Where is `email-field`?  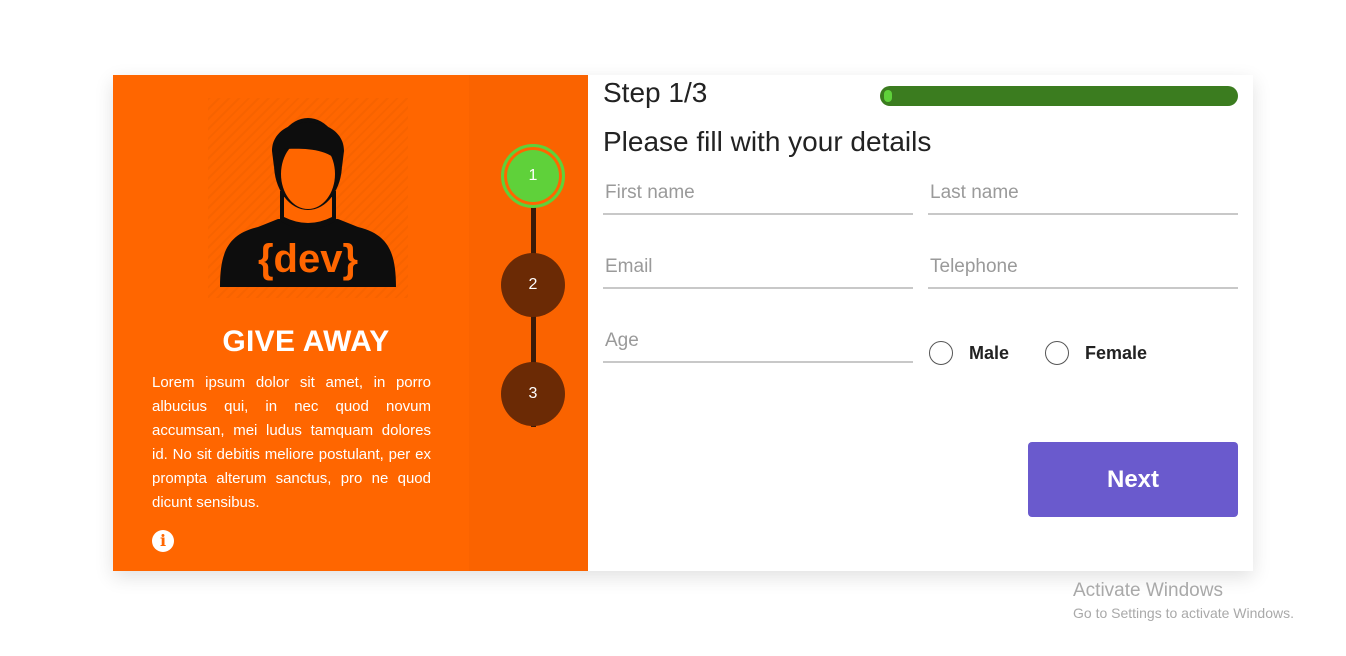
email-field is located at coordinates (758, 268).